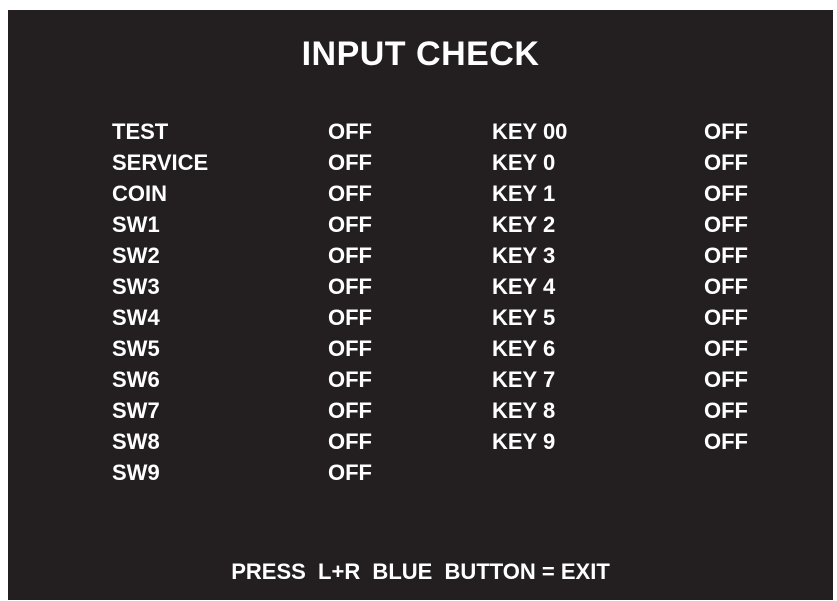  Describe the element at coordinates (642, 379) in the screenshot. I see `input-row: KEY 7 OFF` at that location.